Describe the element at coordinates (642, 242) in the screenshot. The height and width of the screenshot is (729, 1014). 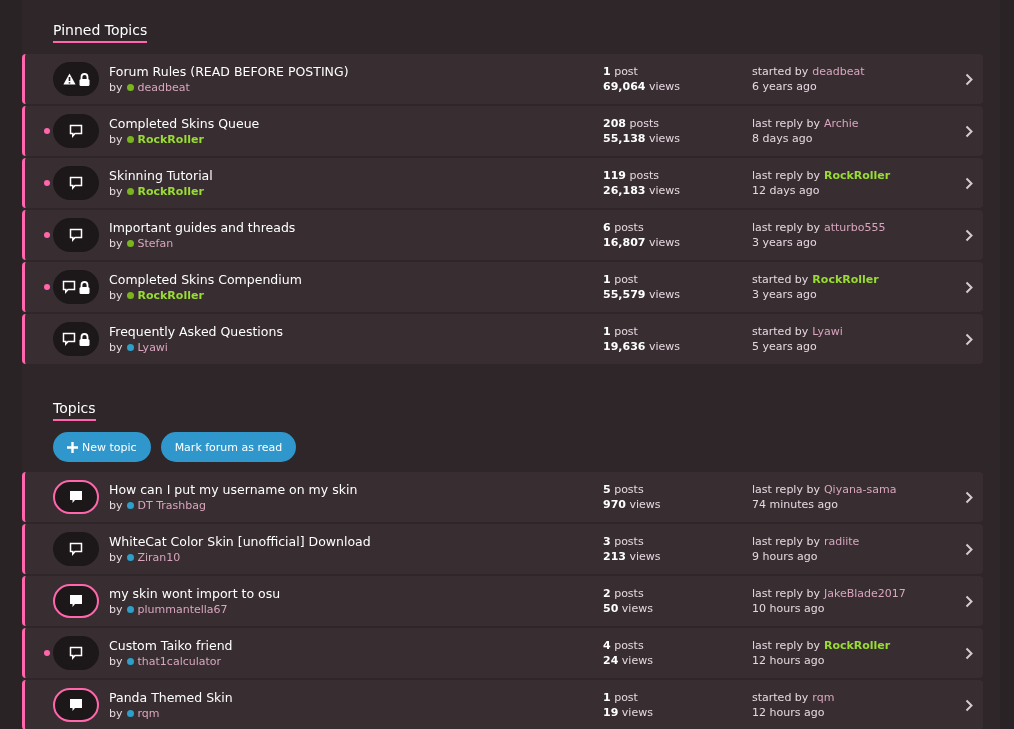
I see `view-count: 16,807 views` at that location.